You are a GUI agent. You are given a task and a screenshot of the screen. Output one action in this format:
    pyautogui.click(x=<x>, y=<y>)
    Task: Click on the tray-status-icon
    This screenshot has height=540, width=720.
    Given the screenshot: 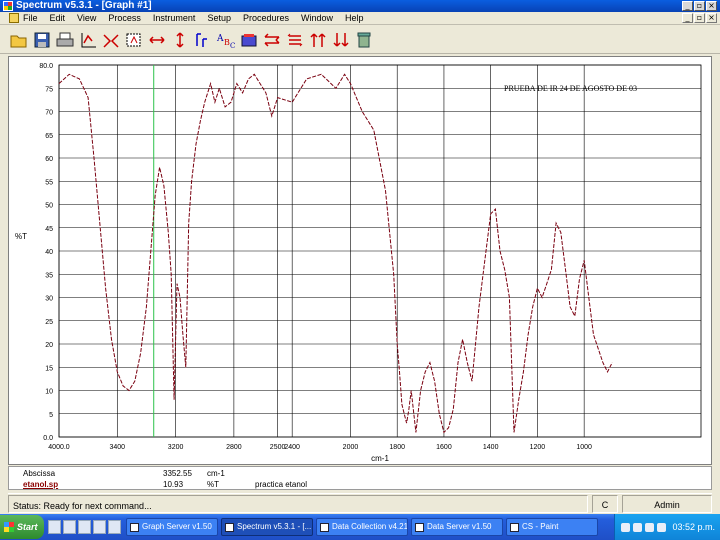 What is the action you would take?
    pyautogui.click(x=662, y=527)
    